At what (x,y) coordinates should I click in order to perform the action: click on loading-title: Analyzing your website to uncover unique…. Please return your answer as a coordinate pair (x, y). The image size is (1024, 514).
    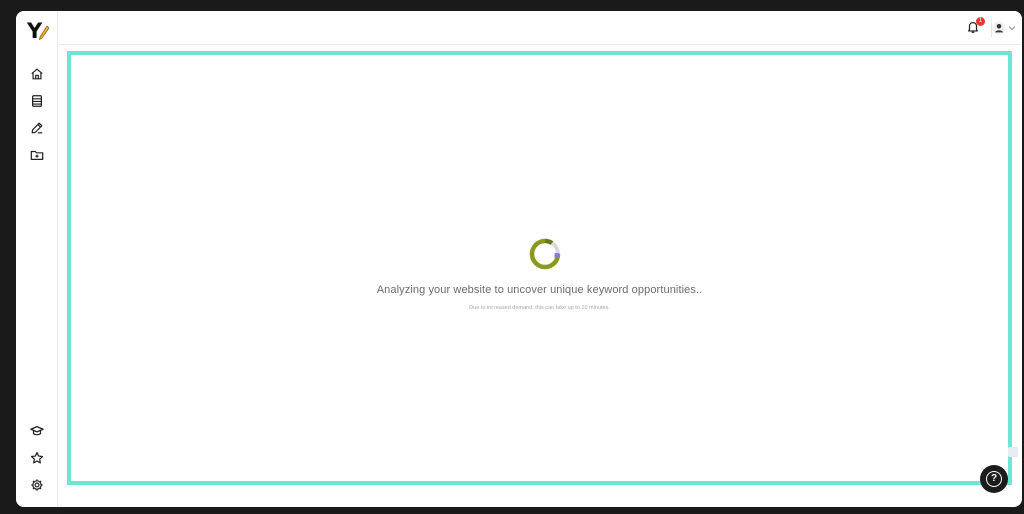
    Looking at the image, I should click on (539, 290).